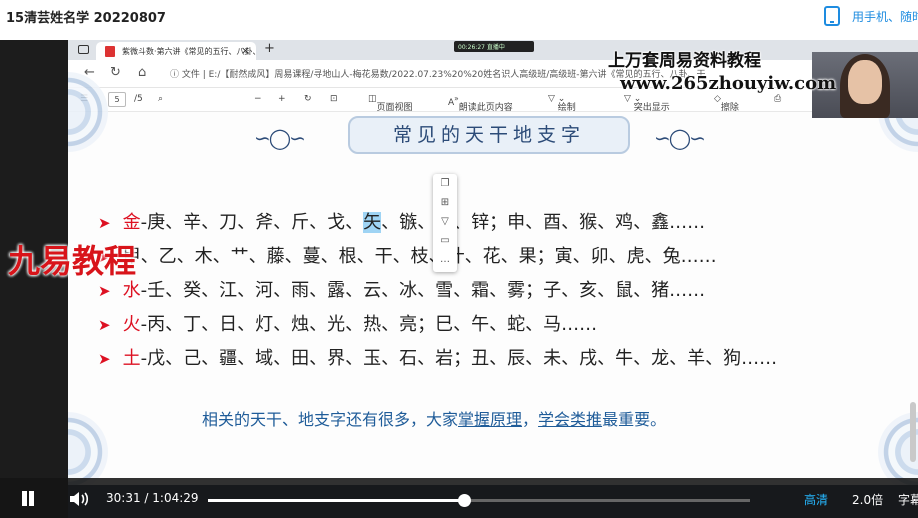 This screenshot has height=518, width=918. Describe the element at coordinates (445, 240) in the screenshot. I see `comment-icon: ▭` at that location.